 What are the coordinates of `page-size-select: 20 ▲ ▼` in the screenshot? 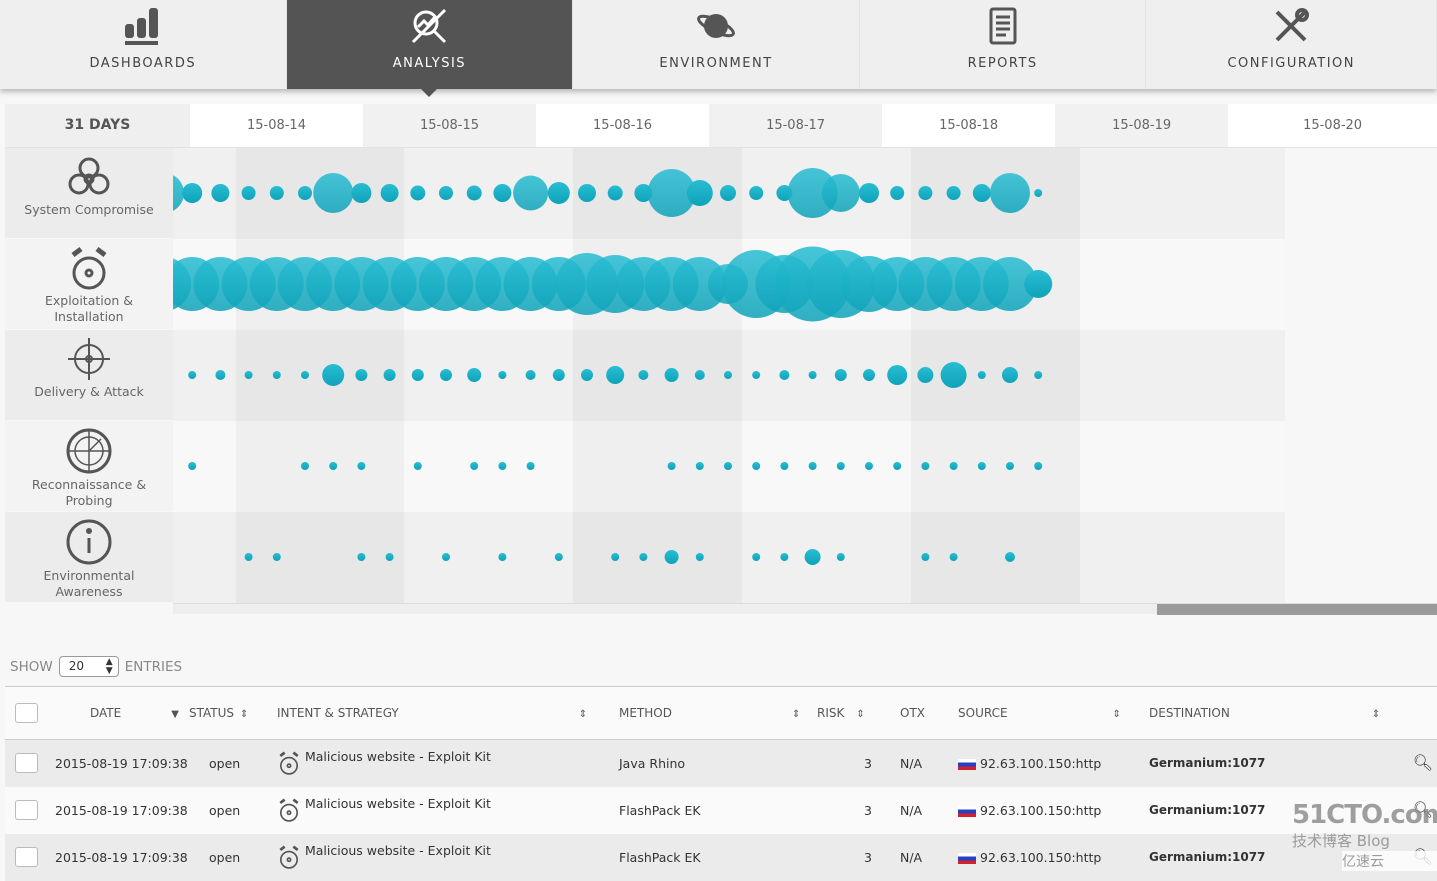 It's located at (88, 666).